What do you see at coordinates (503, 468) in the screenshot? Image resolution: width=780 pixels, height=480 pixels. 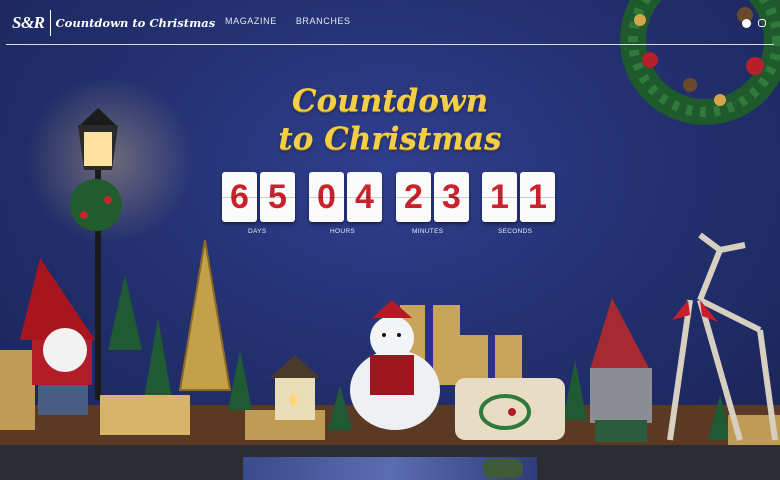 I see `banner-wreath-icon` at bounding box center [503, 468].